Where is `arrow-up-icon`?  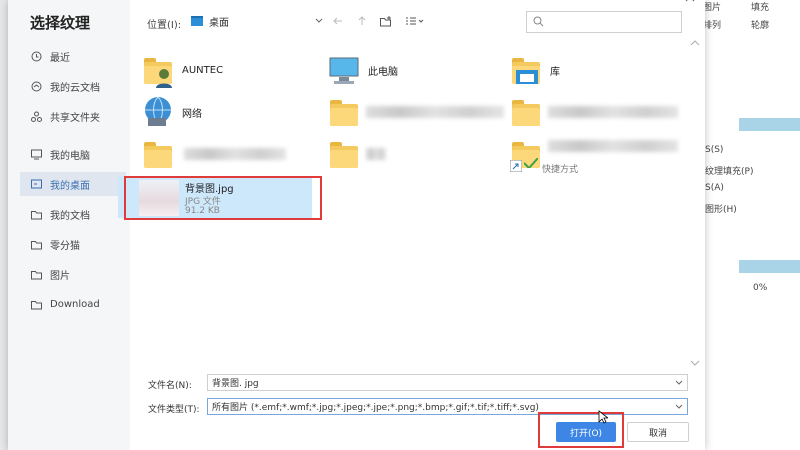
arrow-up-icon is located at coordinates (362, 20).